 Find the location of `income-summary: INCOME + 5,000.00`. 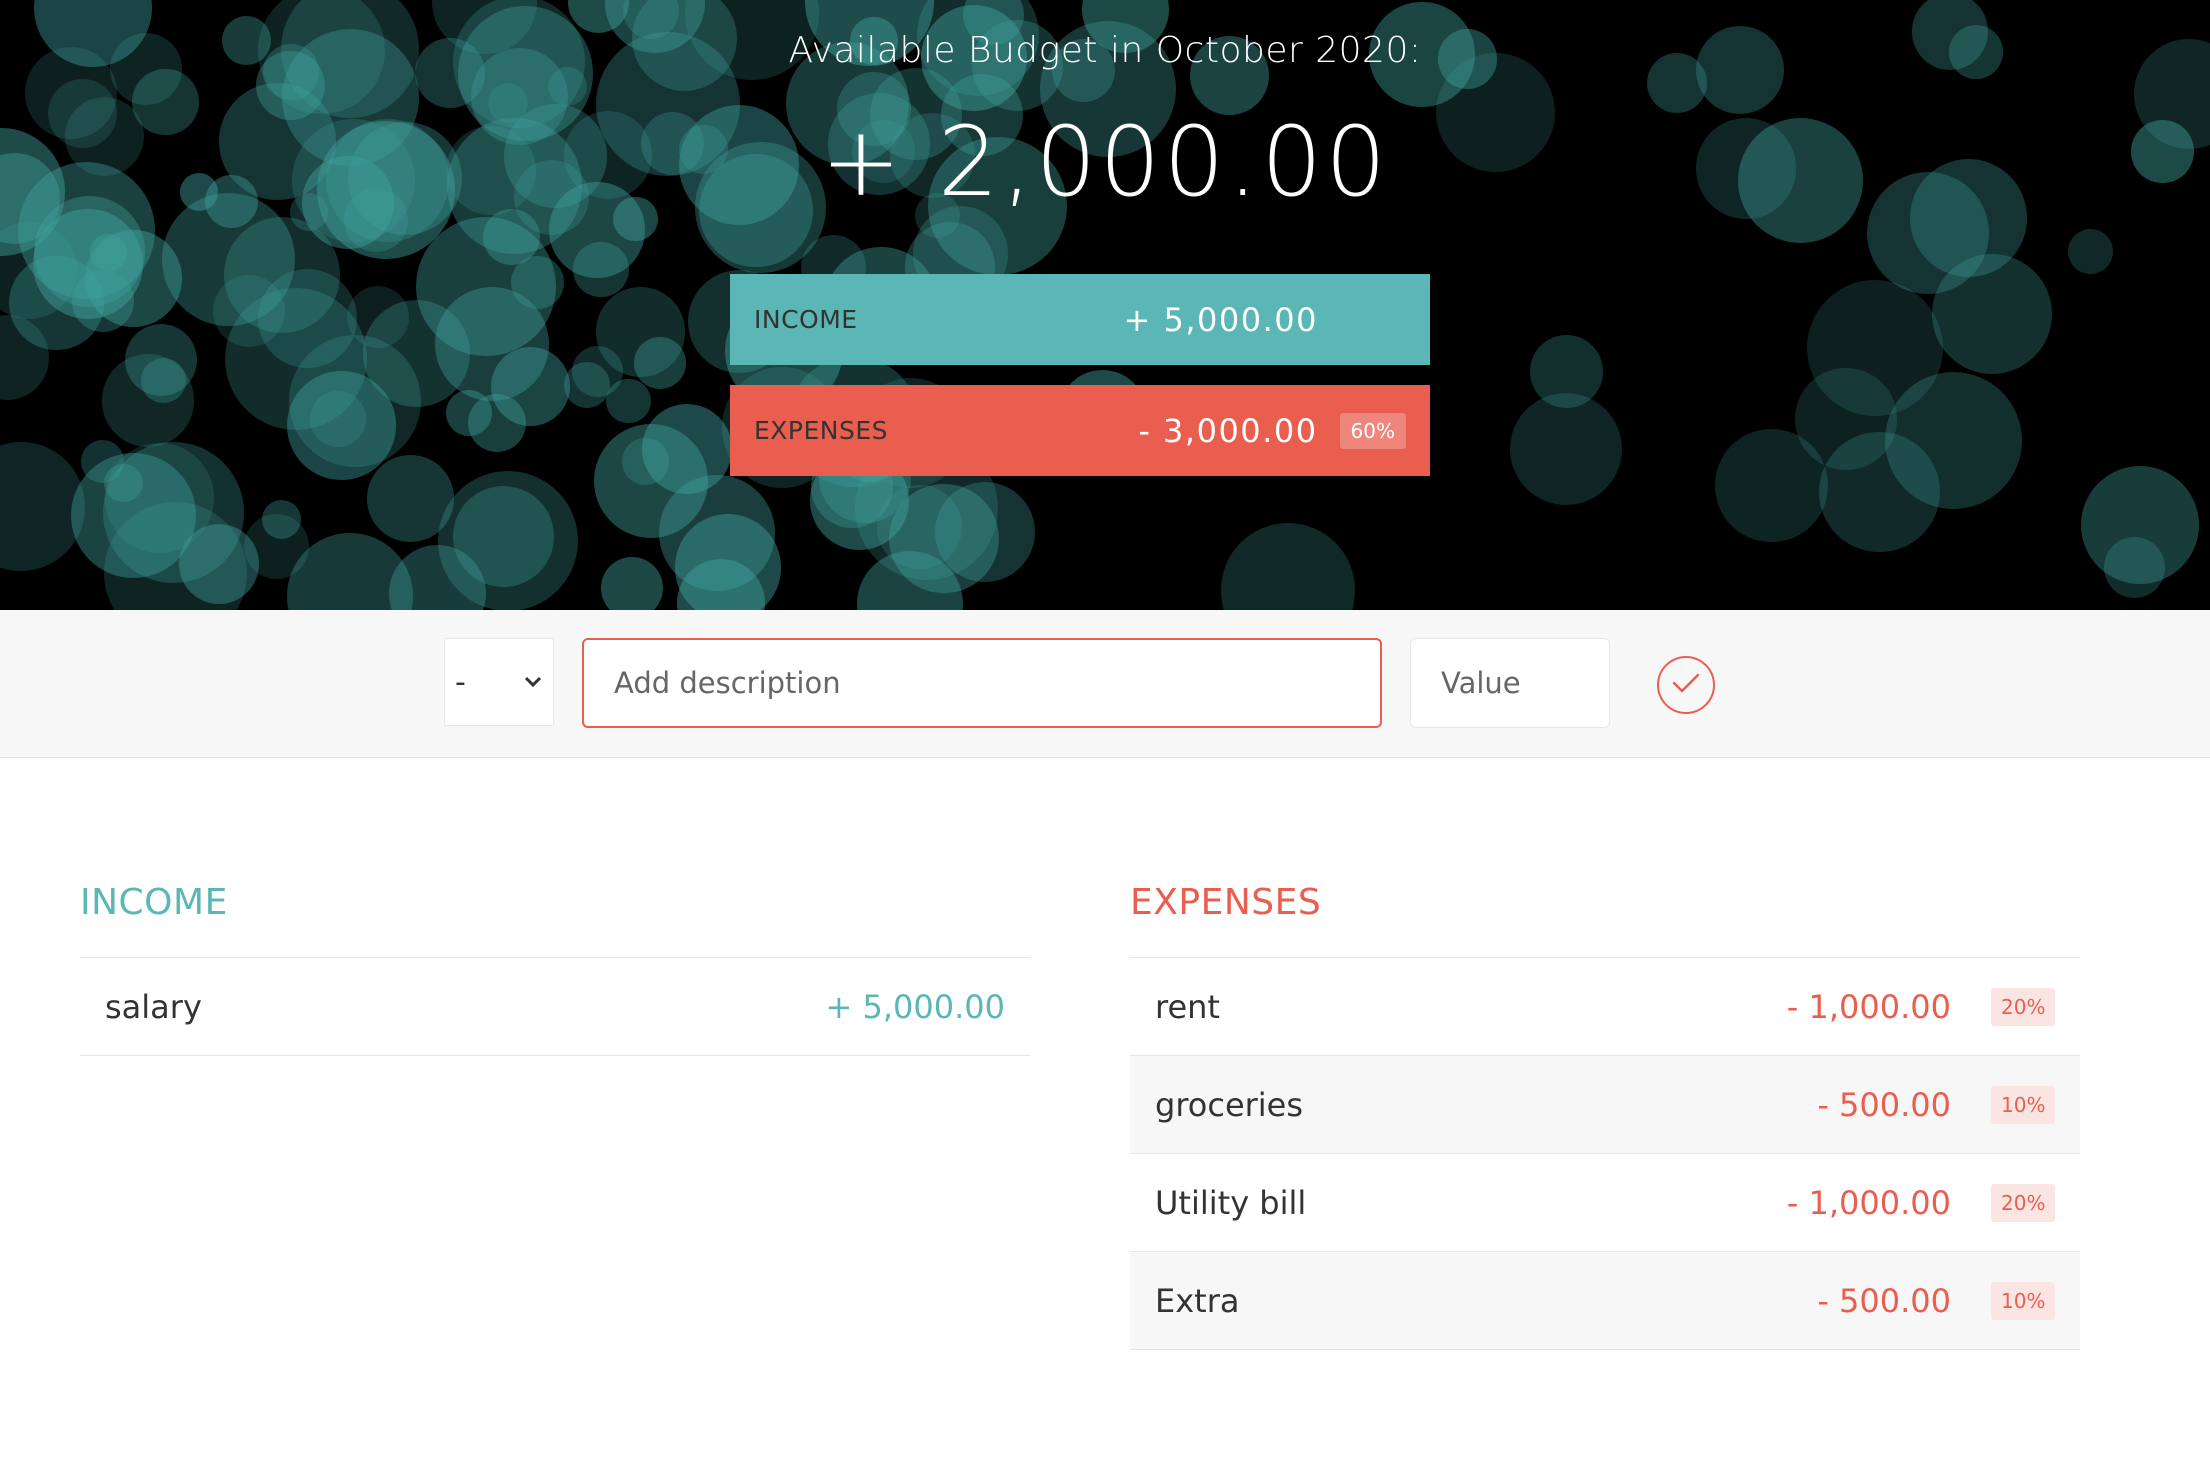

income-summary: INCOME + 5,000.00 is located at coordinates (1080, 319).